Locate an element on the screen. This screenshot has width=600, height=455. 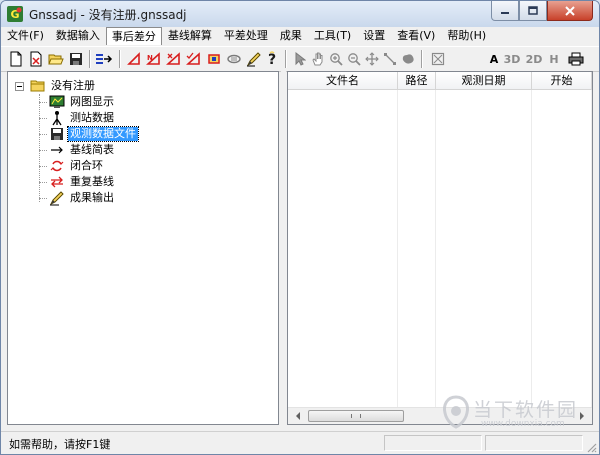
column-header-start: 开始 is located at coordinates (562, 81).